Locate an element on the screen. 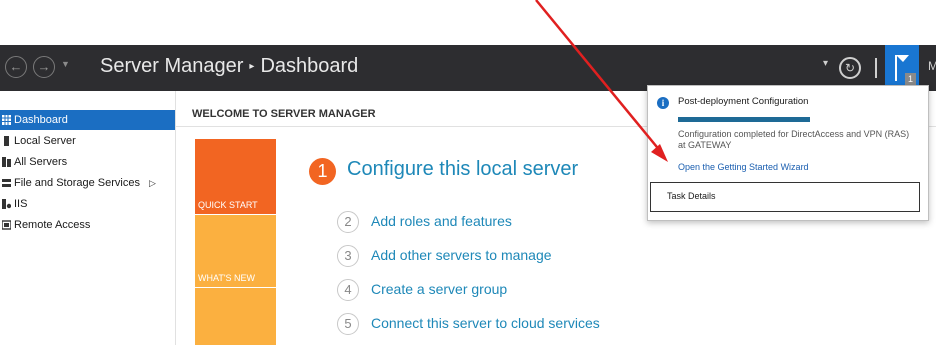 The height and width of the screenshot is (345, 936). server-icon is located at coordinates (6, 141).